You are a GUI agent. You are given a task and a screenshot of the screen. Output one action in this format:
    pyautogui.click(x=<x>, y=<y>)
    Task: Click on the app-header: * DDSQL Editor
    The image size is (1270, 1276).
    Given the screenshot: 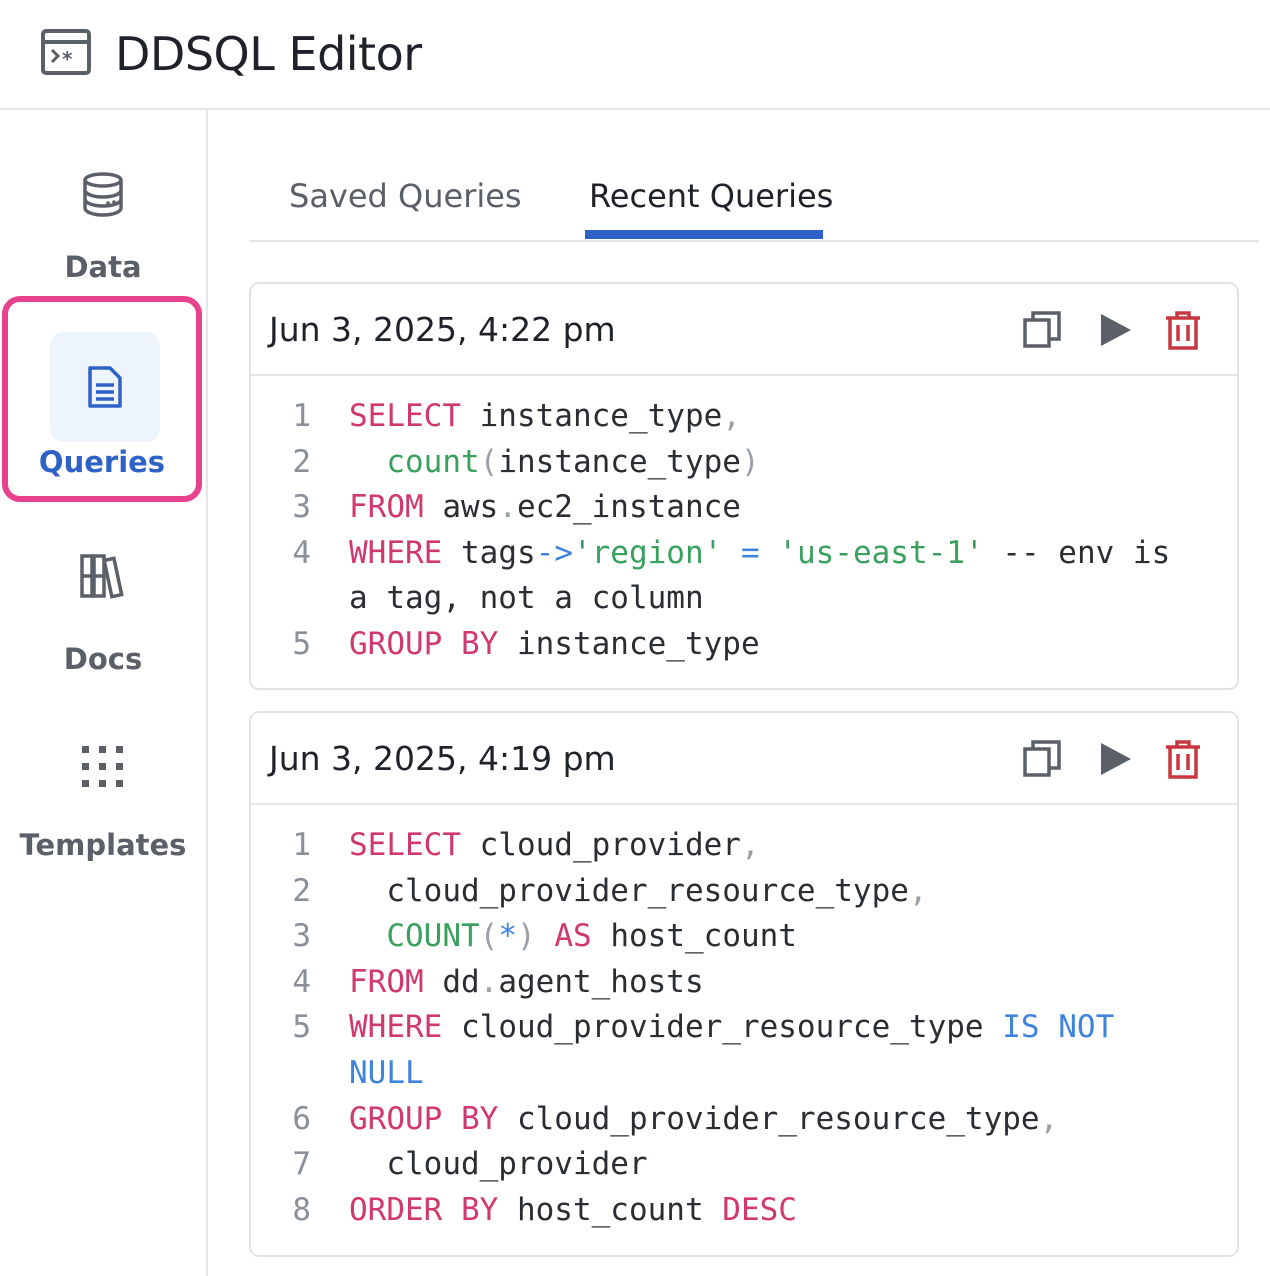 What is the action you would take?
    pyautogui.click(x=635, y=55)
    